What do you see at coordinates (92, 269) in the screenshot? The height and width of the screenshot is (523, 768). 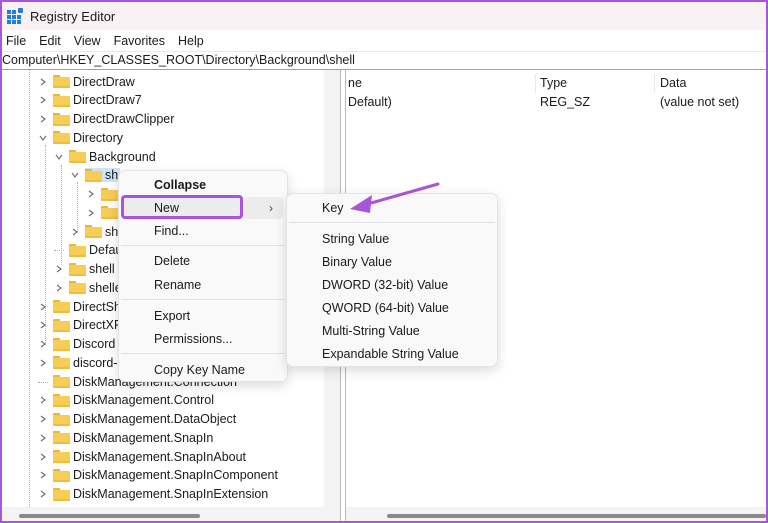 I see `key-node: shell` at bounding box center [92, 269].